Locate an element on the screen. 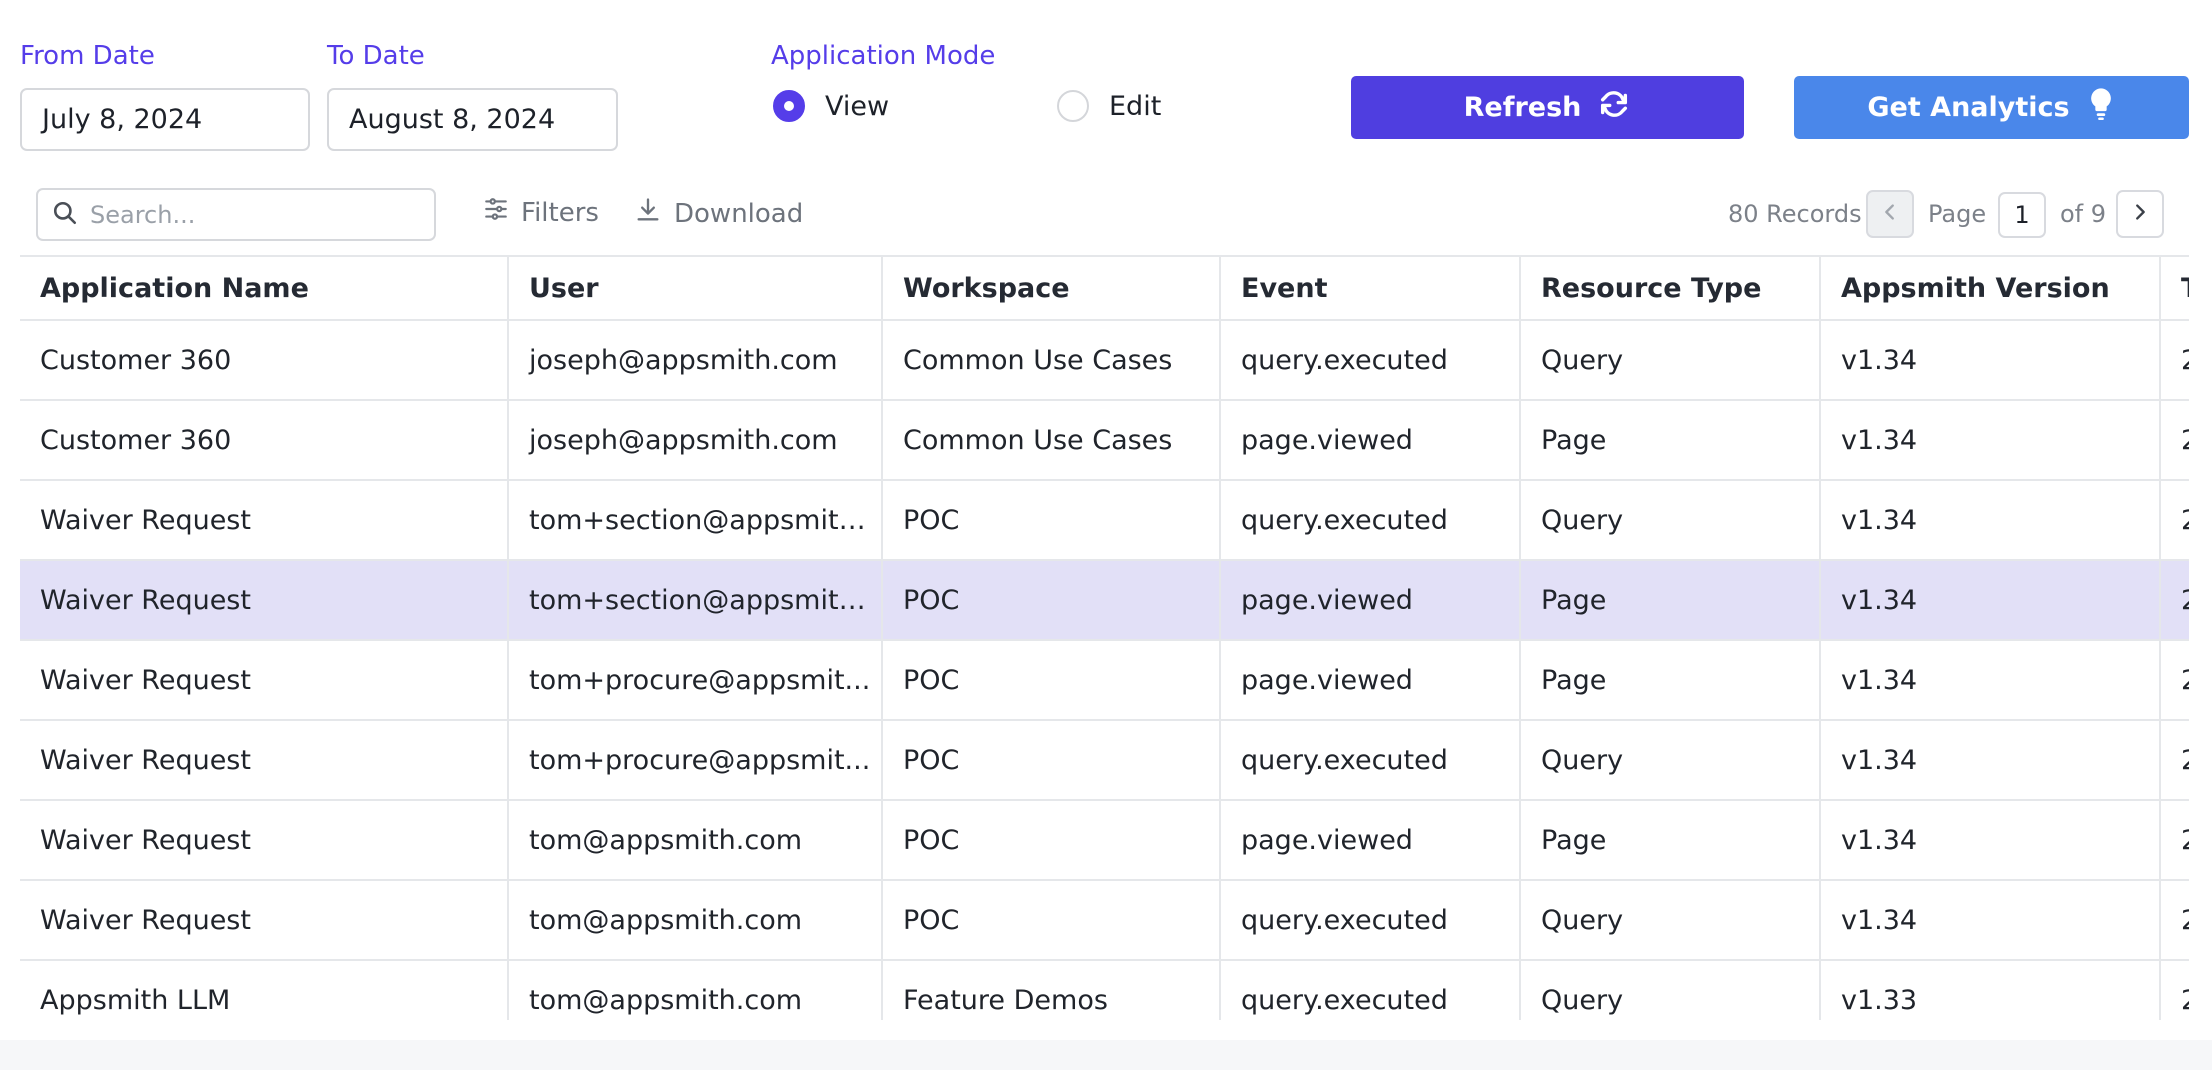  next-page-button is located at coordinates (2140, 214).